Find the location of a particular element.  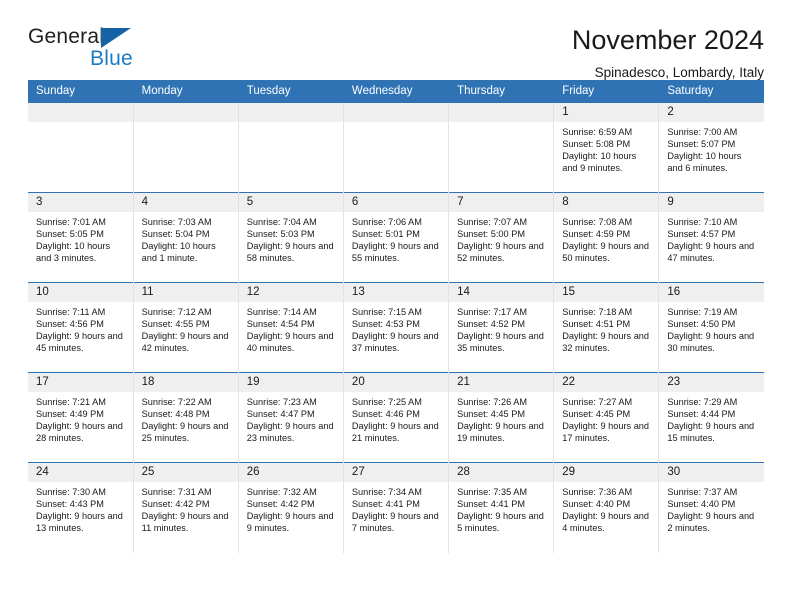

daylight-text: Daylight: 9 hours and 50 minutes. is located at coordinates (606, 252).